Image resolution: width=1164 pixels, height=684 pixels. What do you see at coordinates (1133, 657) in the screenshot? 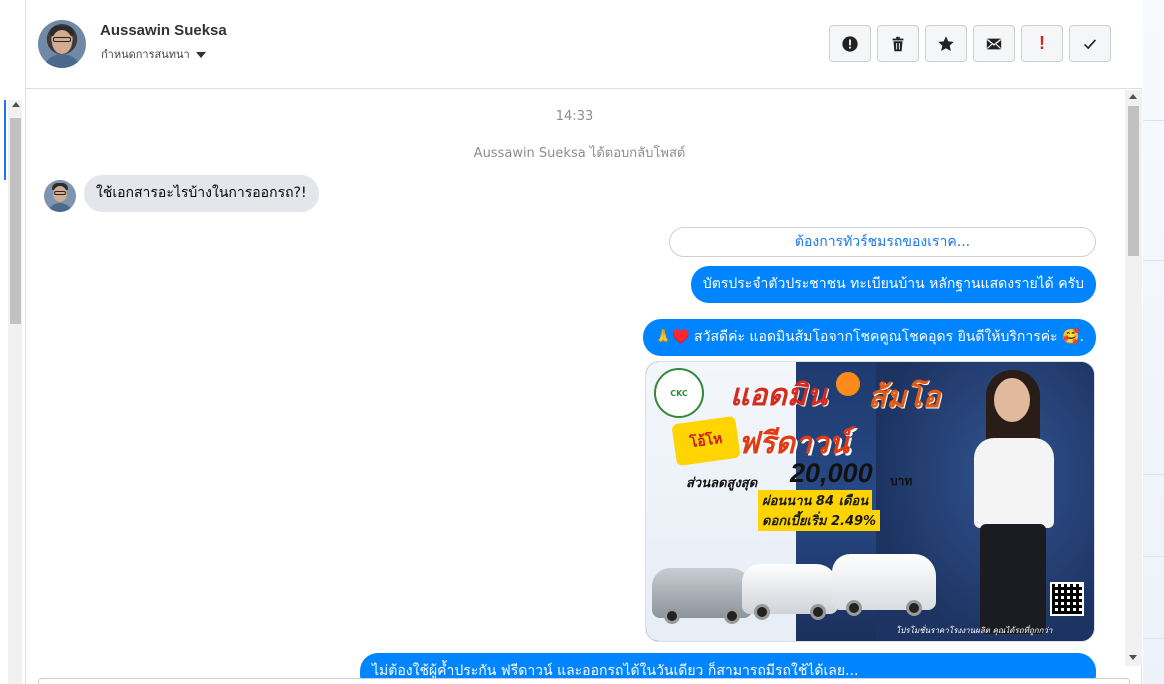
I see `scroll-down-icon` at bounding box center [1133, 657].